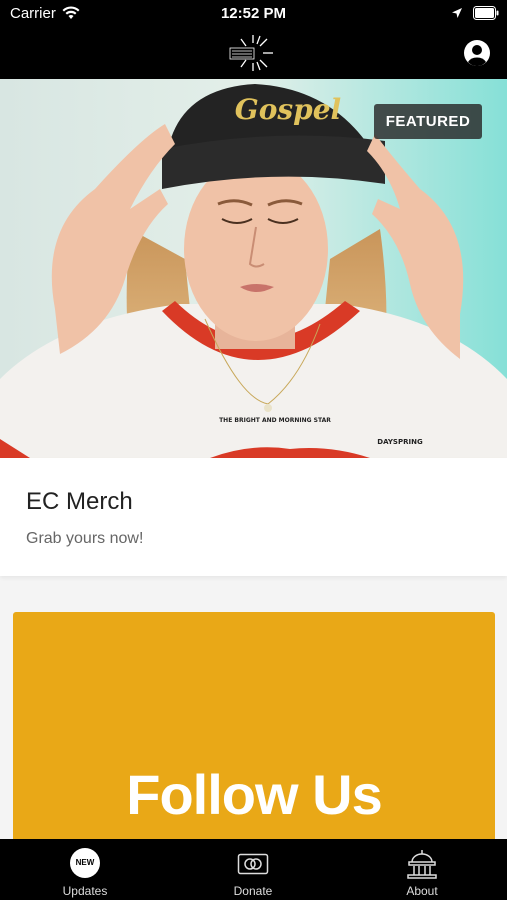  What do you see at coordinates (477, 53) in the screenshot?
I see `profile-icon` at bounding box center [477, 53].